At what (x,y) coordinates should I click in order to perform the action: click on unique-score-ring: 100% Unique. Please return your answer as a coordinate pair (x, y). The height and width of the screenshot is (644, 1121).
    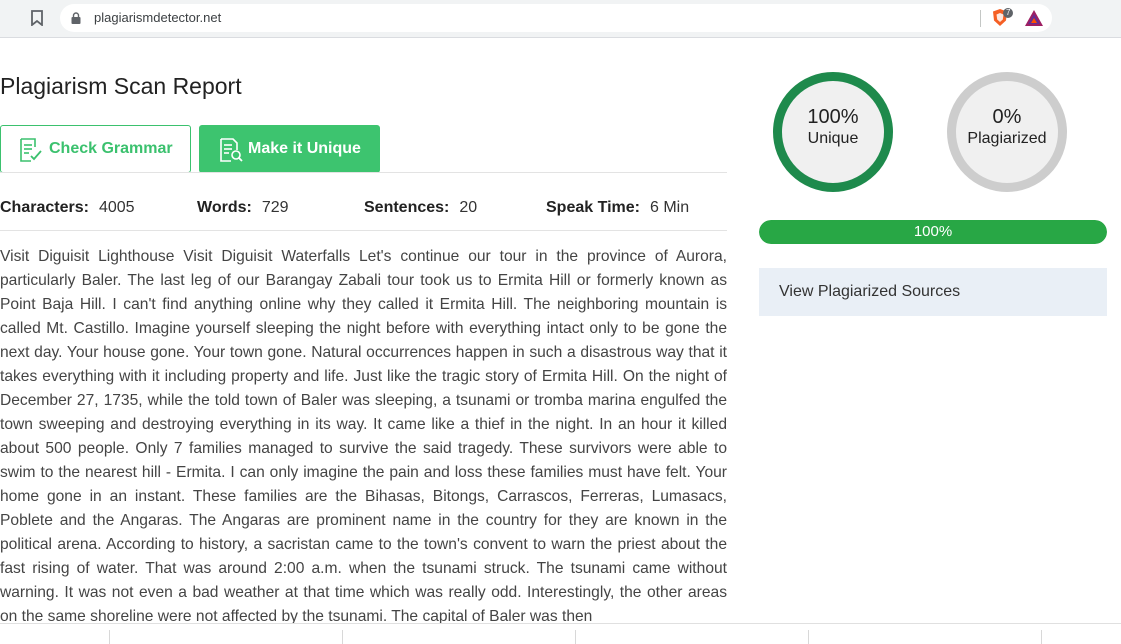
    Looking at the image, I should click on (833, 132).